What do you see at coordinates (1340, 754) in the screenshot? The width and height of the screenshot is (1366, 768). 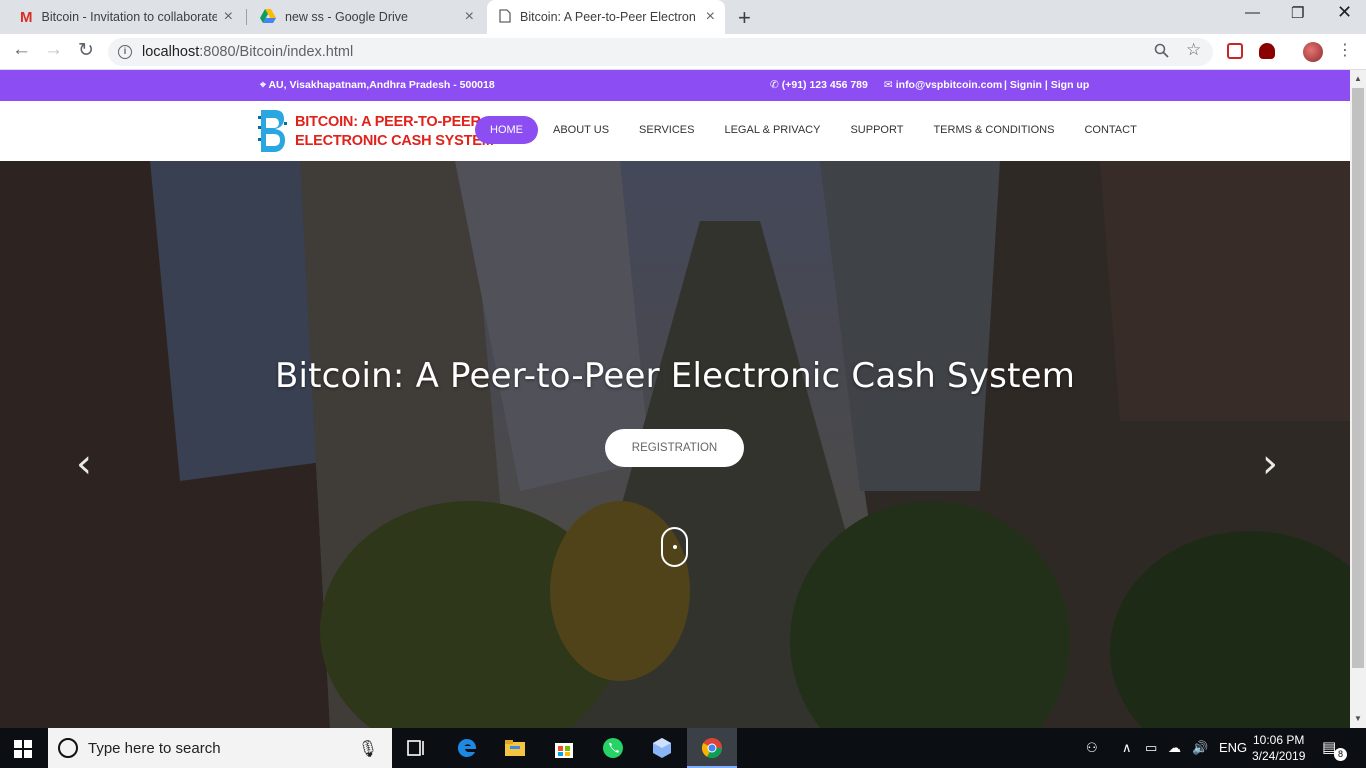 I see `notification-count-badge: 8` at bounding box center [1340, 754].